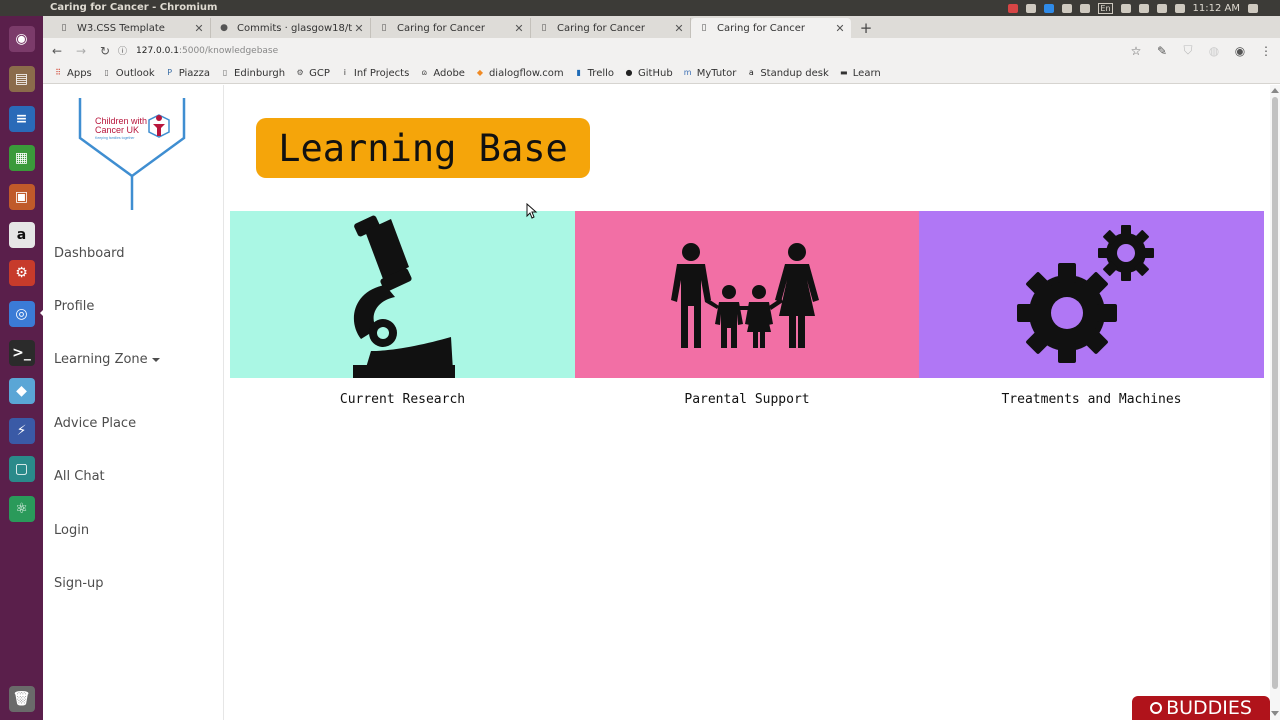  What do you see at coordinates (424, 72) in the screenshot?
I see `bookmark-icon: ɷ` at bounding box center [424, 72].